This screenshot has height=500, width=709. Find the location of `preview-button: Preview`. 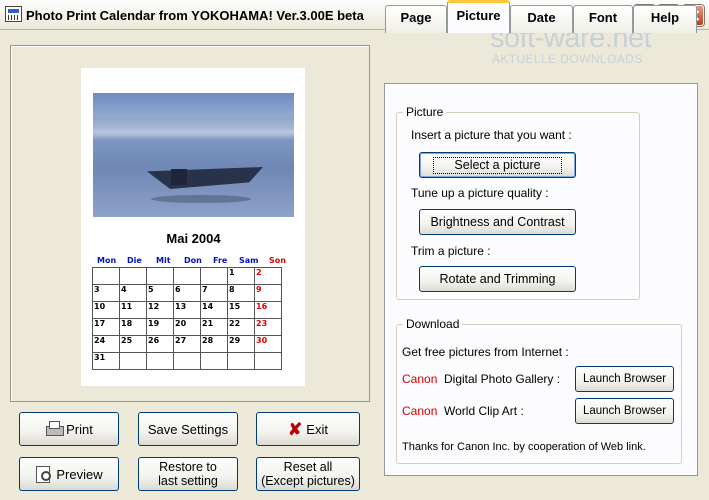

preview-button: Preview is located at coordinates (69, 474).